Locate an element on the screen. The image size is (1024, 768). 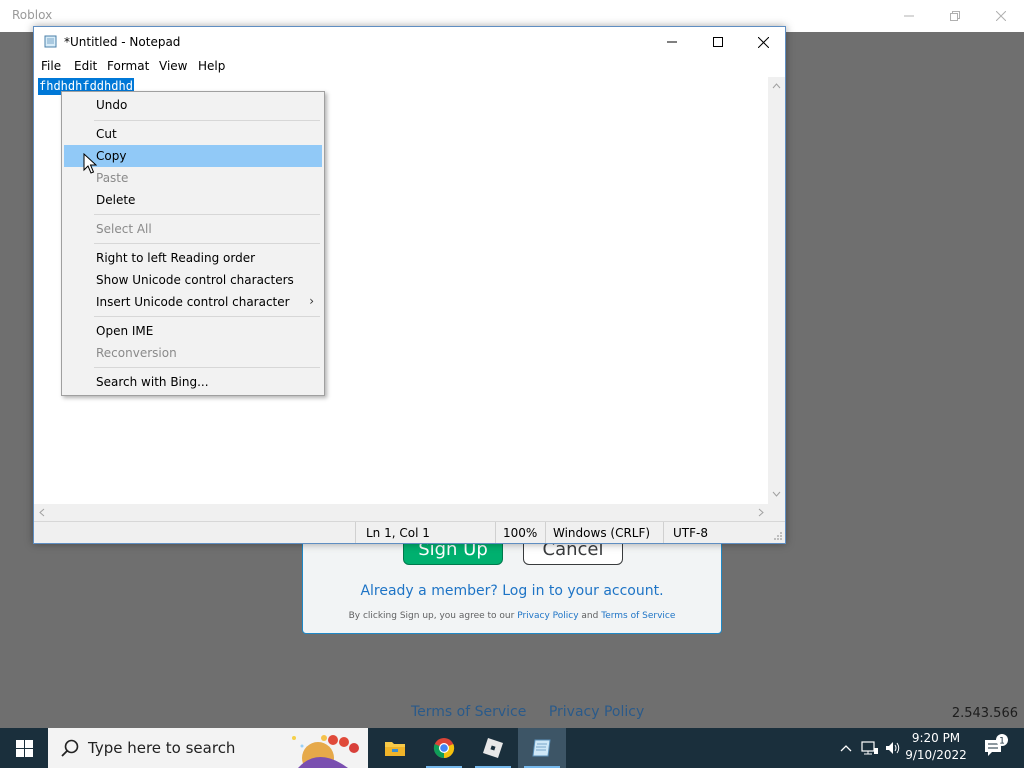
taskbar-search-box: Type here to search is located at coordinates (208, 748).